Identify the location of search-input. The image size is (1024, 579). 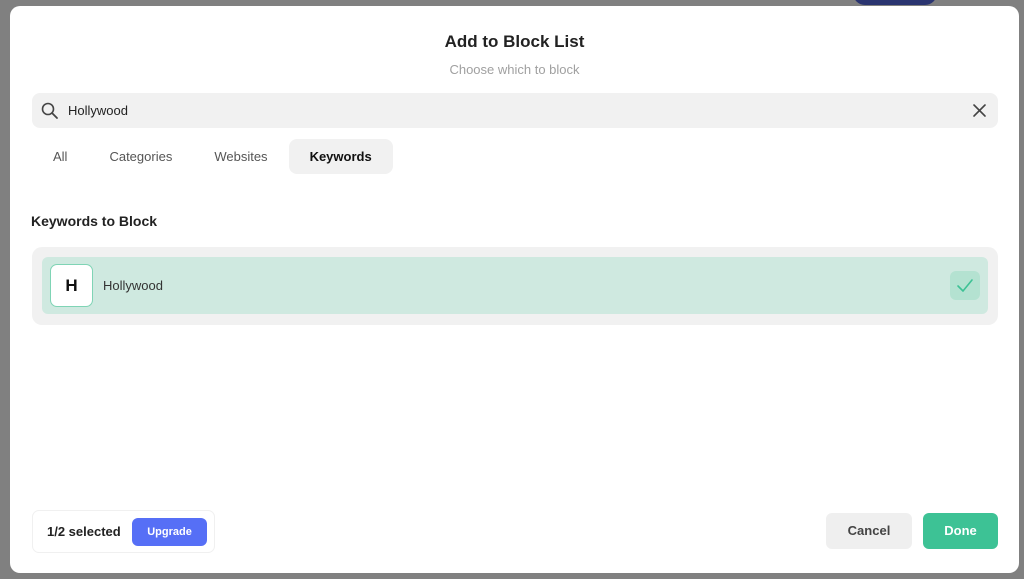
(508, 110).